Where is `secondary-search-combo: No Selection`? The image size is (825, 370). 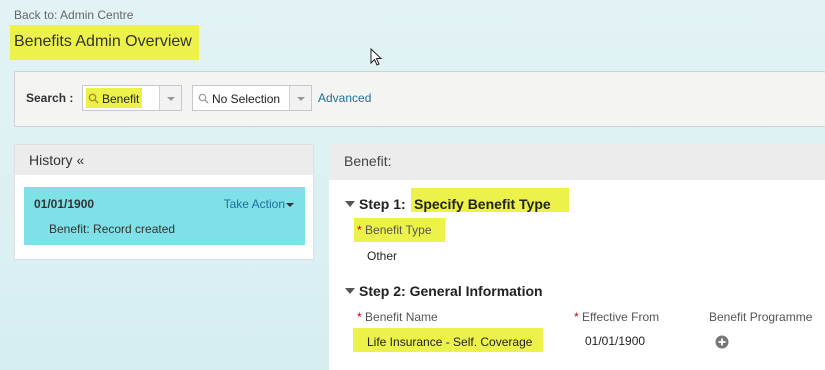 secondary-search-combo: No Selection is located at coordinates (252, 98).